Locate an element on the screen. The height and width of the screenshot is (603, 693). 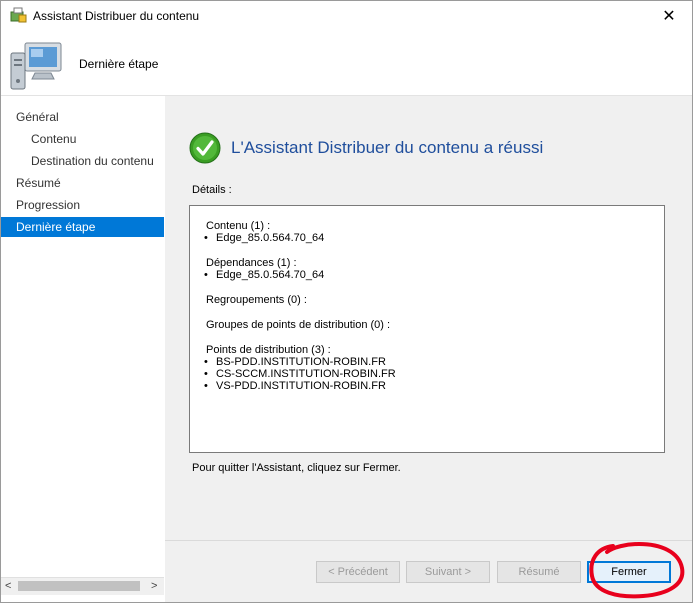
dependances-label: Dépendances (1) : is located at coordinates (251, 263).